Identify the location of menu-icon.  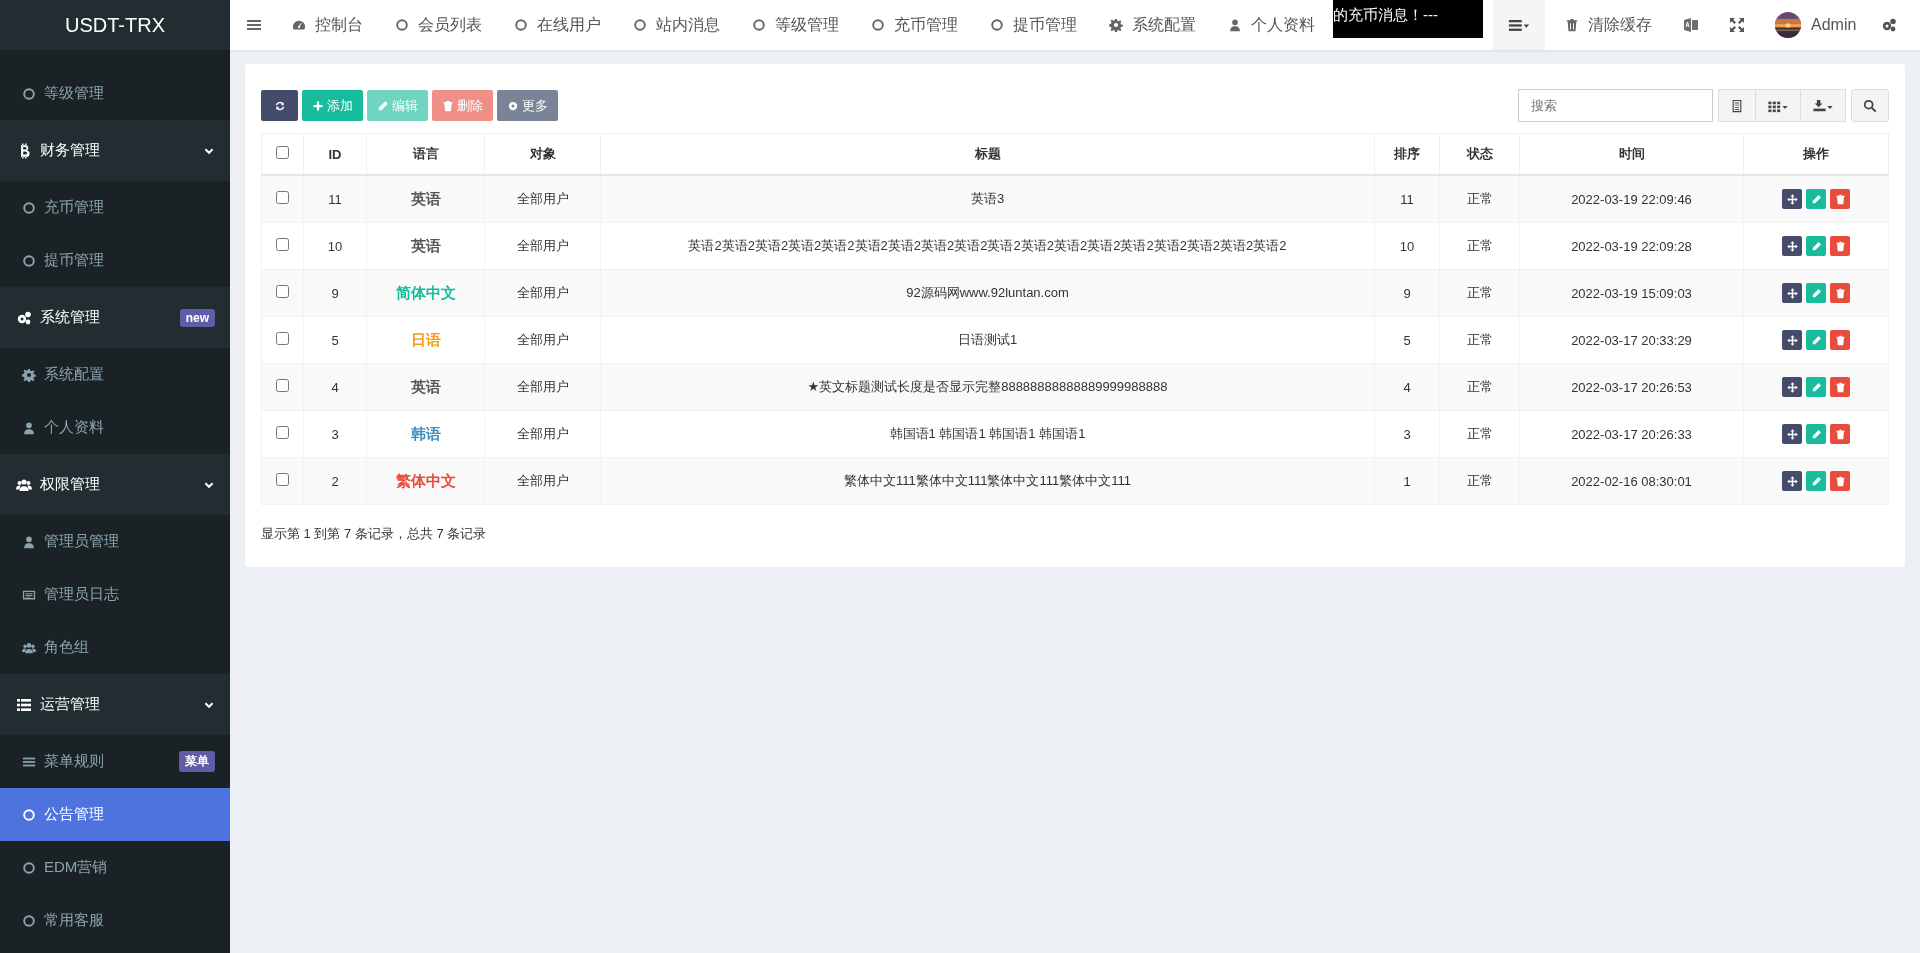
(254, 25).